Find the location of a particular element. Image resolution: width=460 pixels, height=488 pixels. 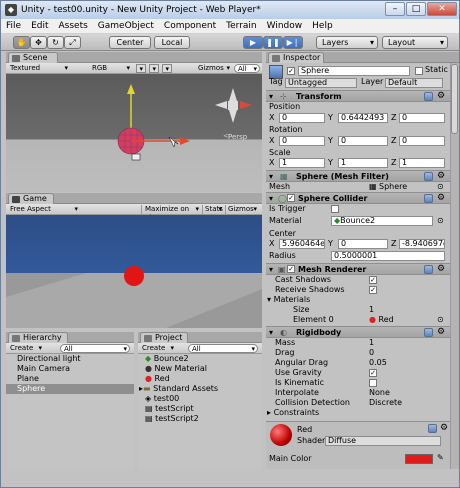

hierarchy-item: Main Camera is located at coordinates (70, 369).